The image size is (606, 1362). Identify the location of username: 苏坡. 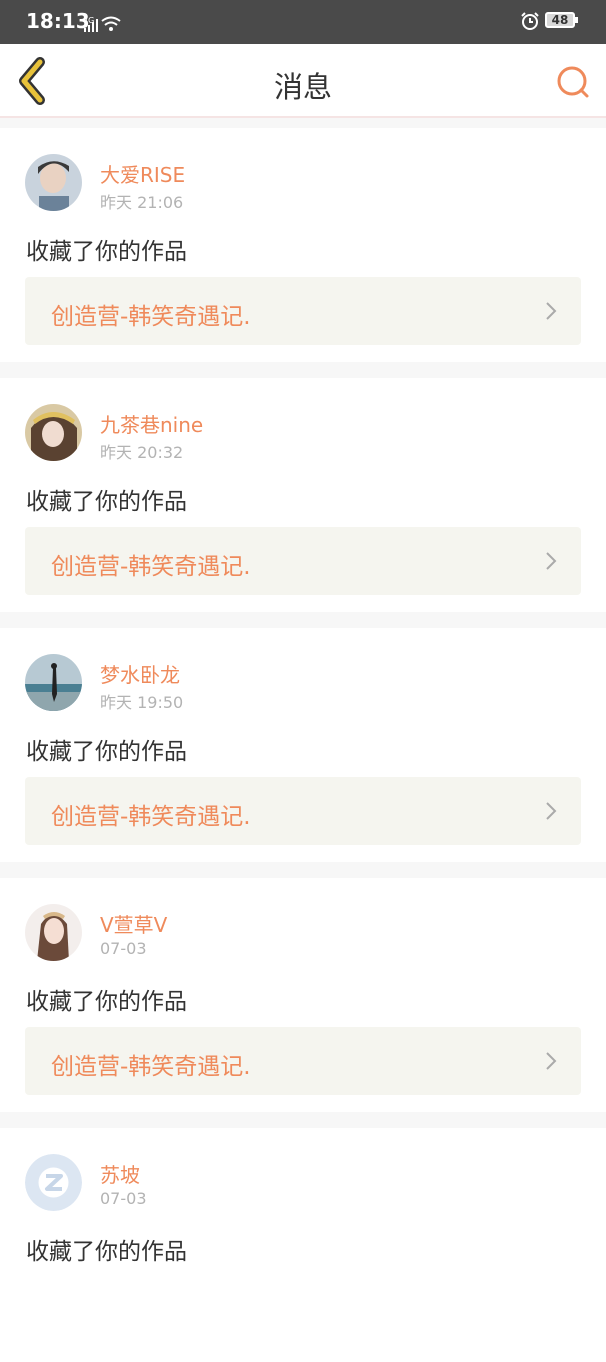
(120, 1173).